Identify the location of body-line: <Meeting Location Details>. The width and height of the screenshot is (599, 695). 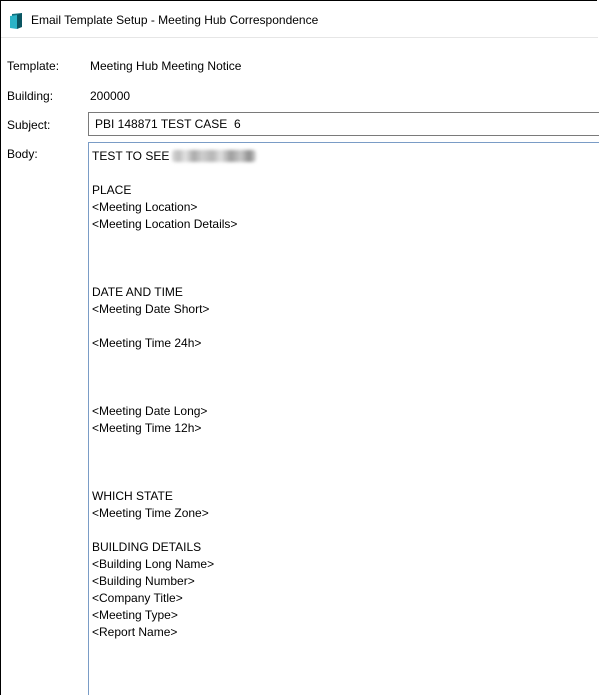
(165, 224).